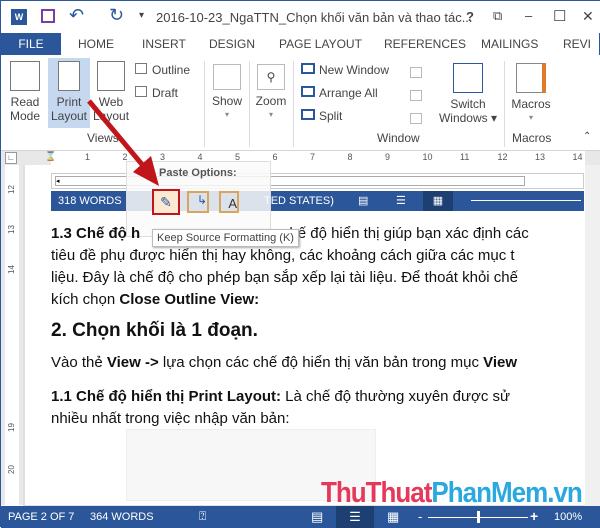 The height and width of the screenshot is (528, 600). I want to click on ruler-number: 11, so click(465, 157).